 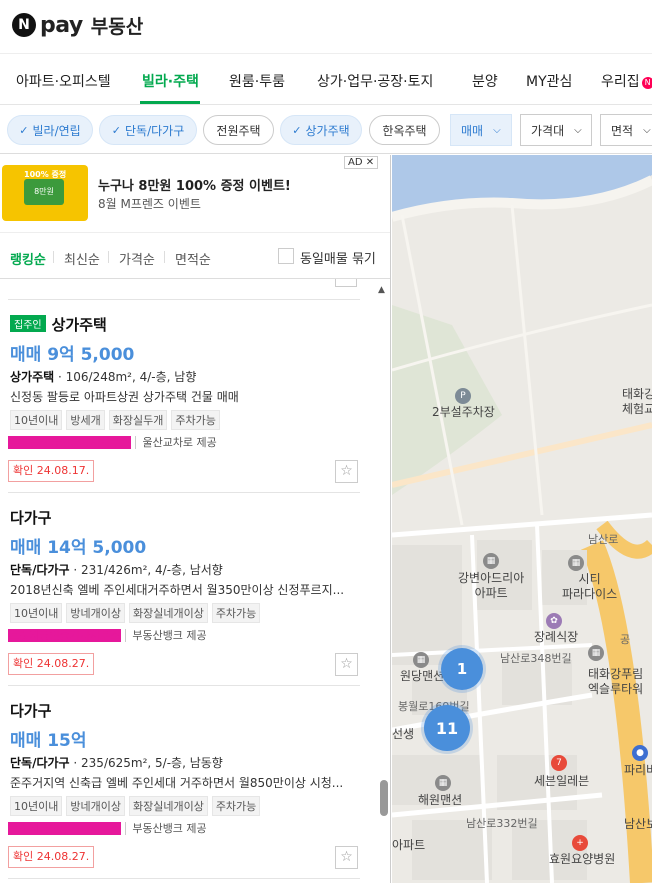 I want to click on listing-spec: 단독/다가구 · 231/426m², 4/-층, 남서향, so click(x=116, y=569).